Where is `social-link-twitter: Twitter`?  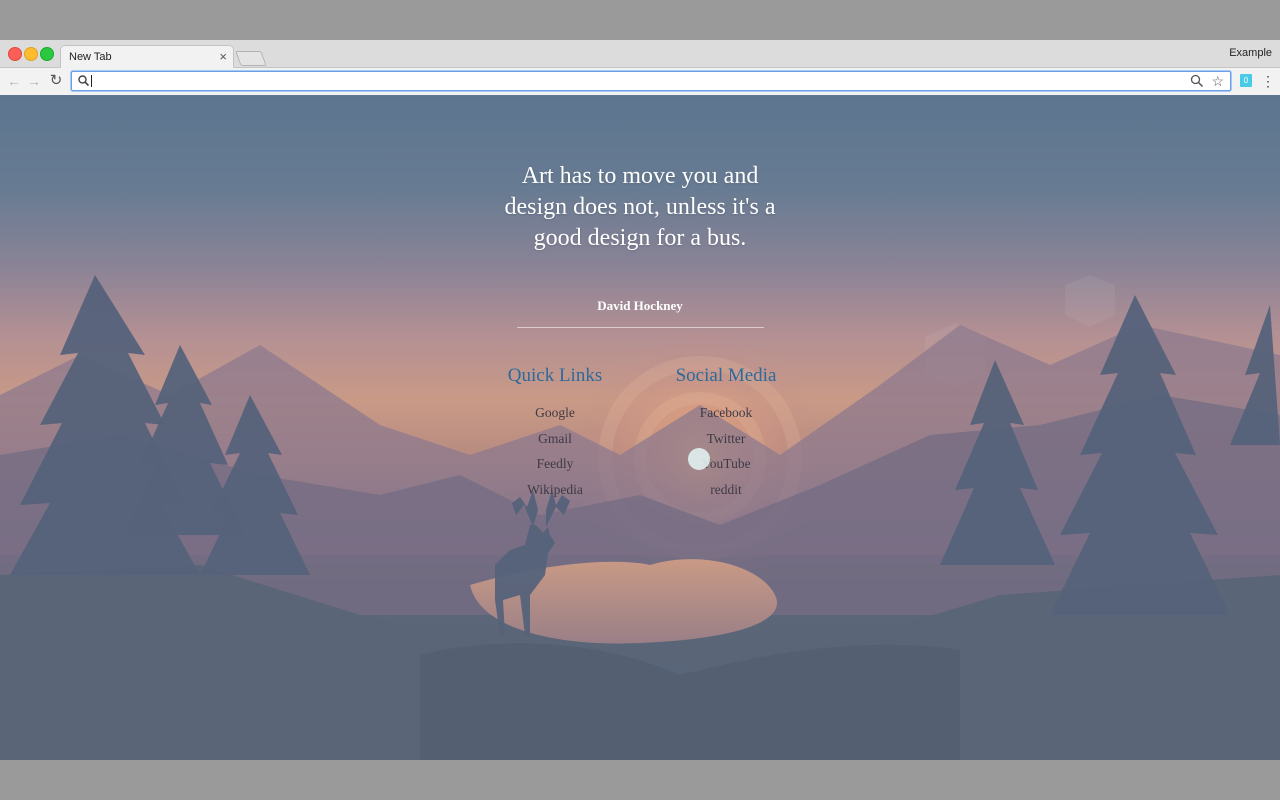 social-link-twitter: Twitter is located at coordinates (726, 439).